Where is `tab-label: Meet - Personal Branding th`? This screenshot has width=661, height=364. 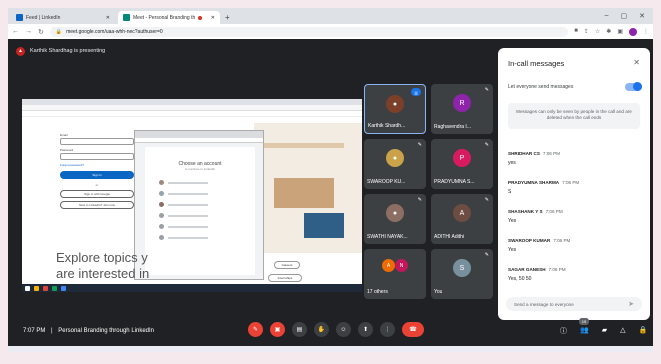
tab-label: Meet - Personal Branding th is located at coordinates (164, 17).